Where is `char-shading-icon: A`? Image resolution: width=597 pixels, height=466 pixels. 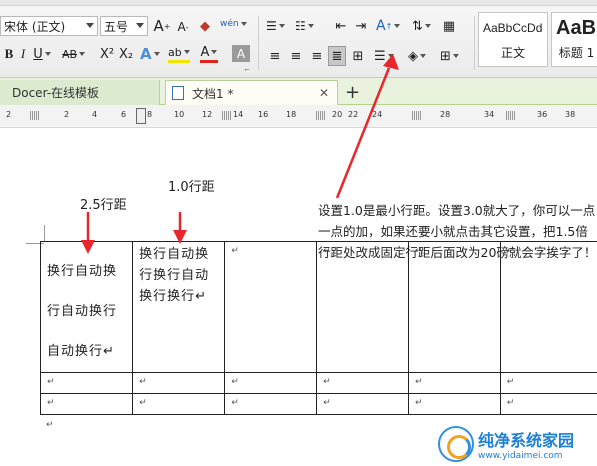 char-shading-icon: A is located at coordinates (241, 53).